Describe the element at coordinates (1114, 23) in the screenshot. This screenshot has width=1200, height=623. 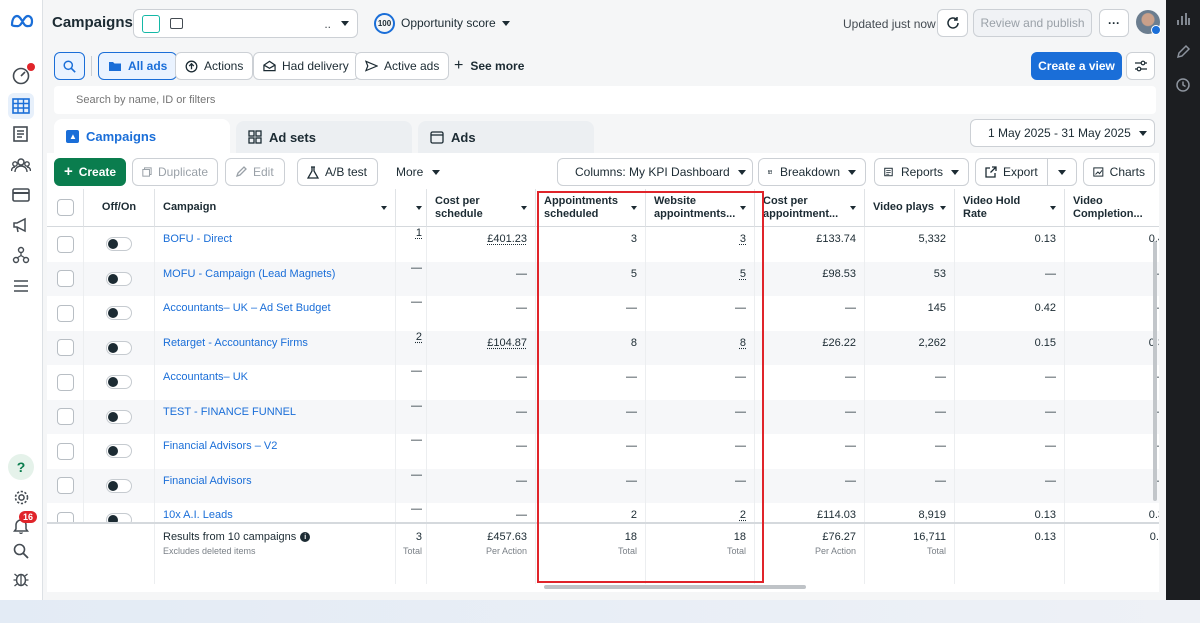
I see `more-options-button: ···` at that location.